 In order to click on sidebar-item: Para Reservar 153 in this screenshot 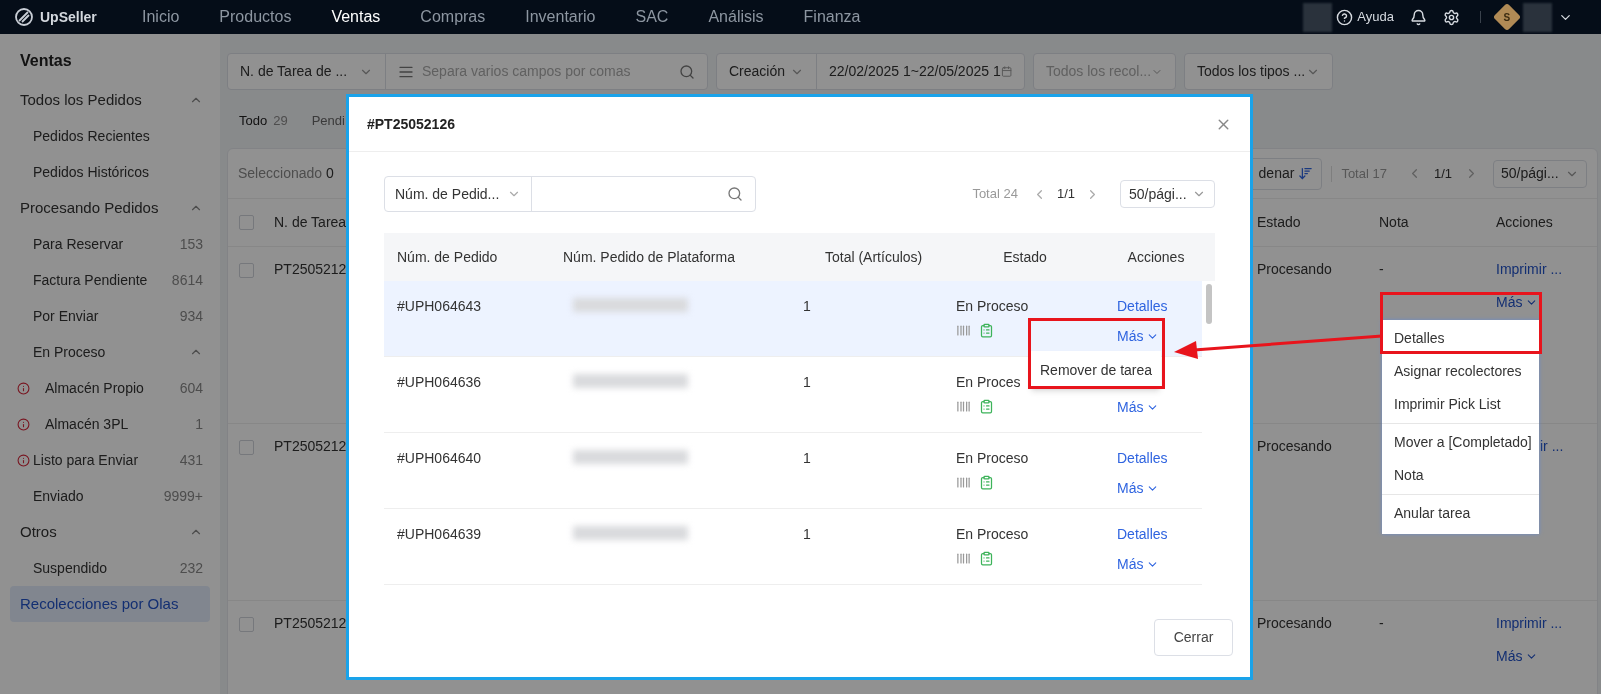, I will do `click(110, 244)`.